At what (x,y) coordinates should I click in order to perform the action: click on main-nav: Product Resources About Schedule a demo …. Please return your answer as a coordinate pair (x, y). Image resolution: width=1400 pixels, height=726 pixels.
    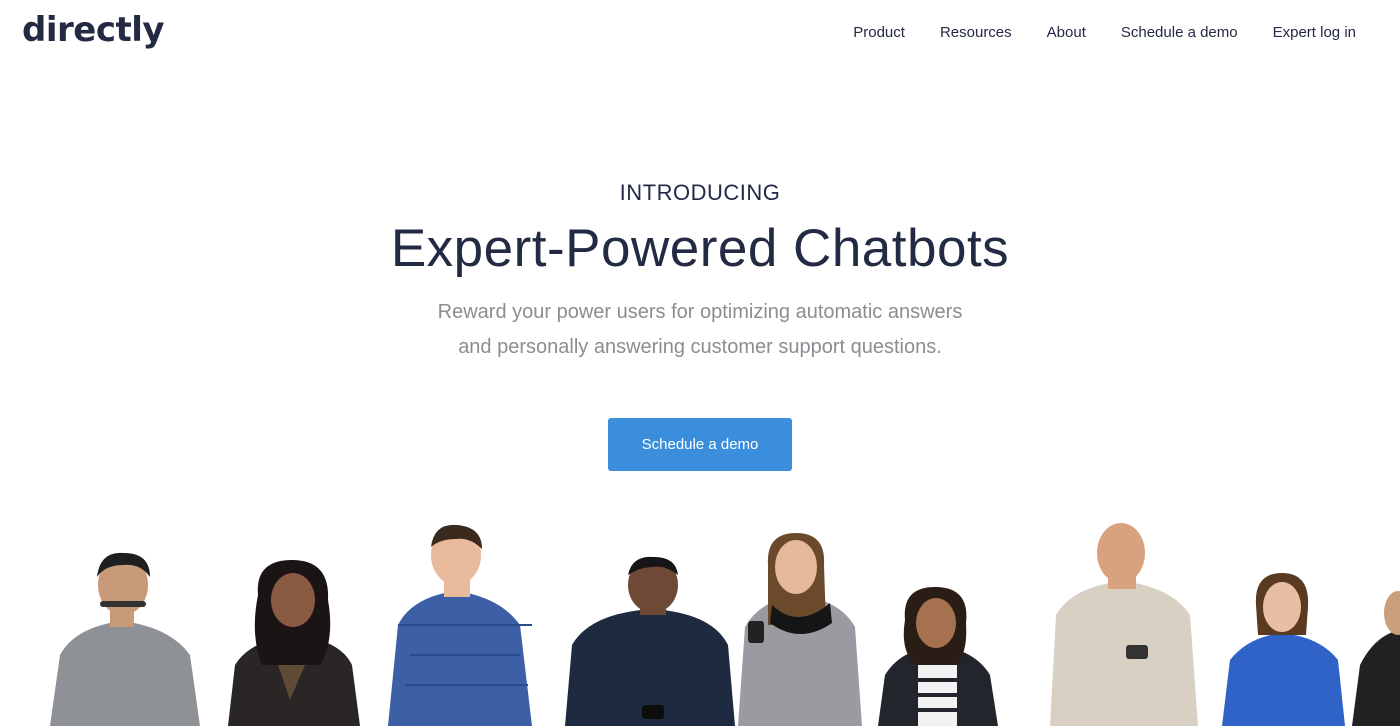
    Looking at the image, I should click on (1104, 32).